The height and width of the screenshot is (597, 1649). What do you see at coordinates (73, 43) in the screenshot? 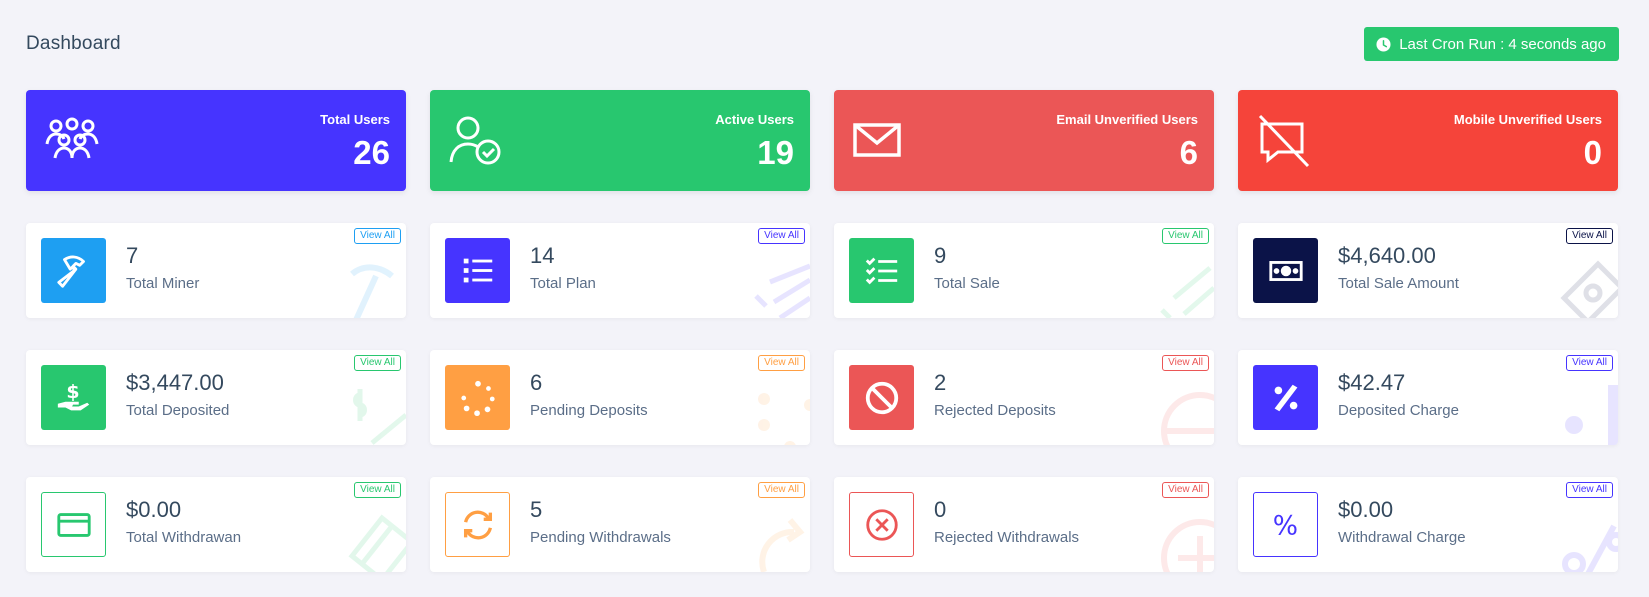
I see `page-title: Dashboard` at bounding box center [73, 43].